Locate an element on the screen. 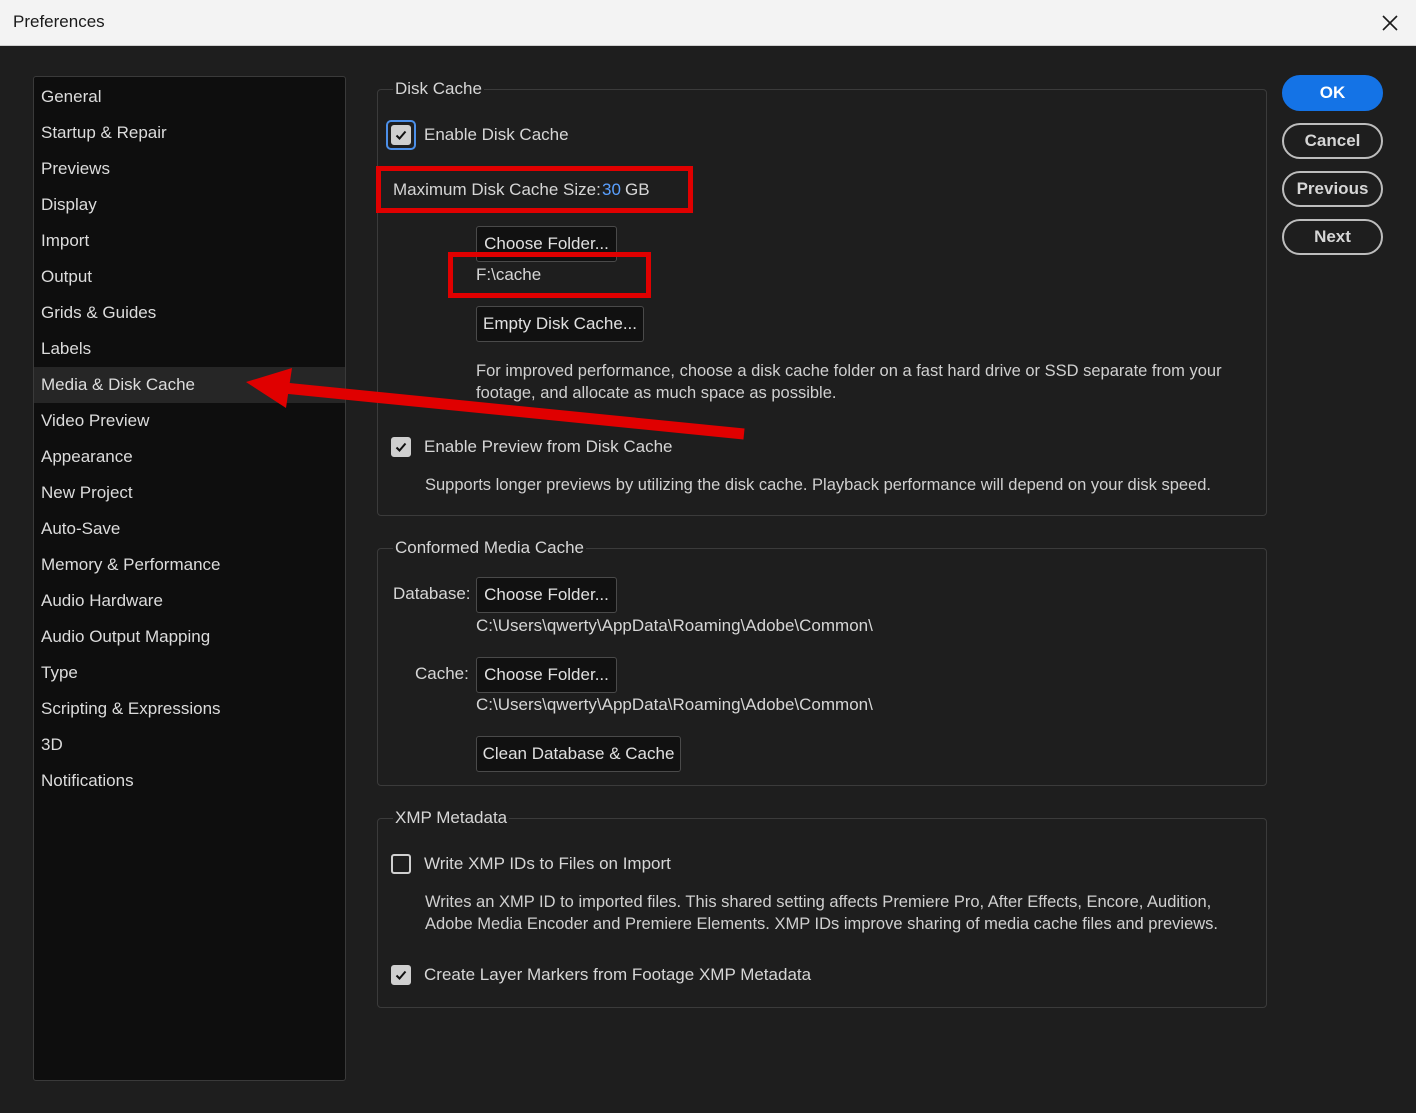  sidebar-item-grids-guides: Grids & Guides is located at coordinates (189, 313).